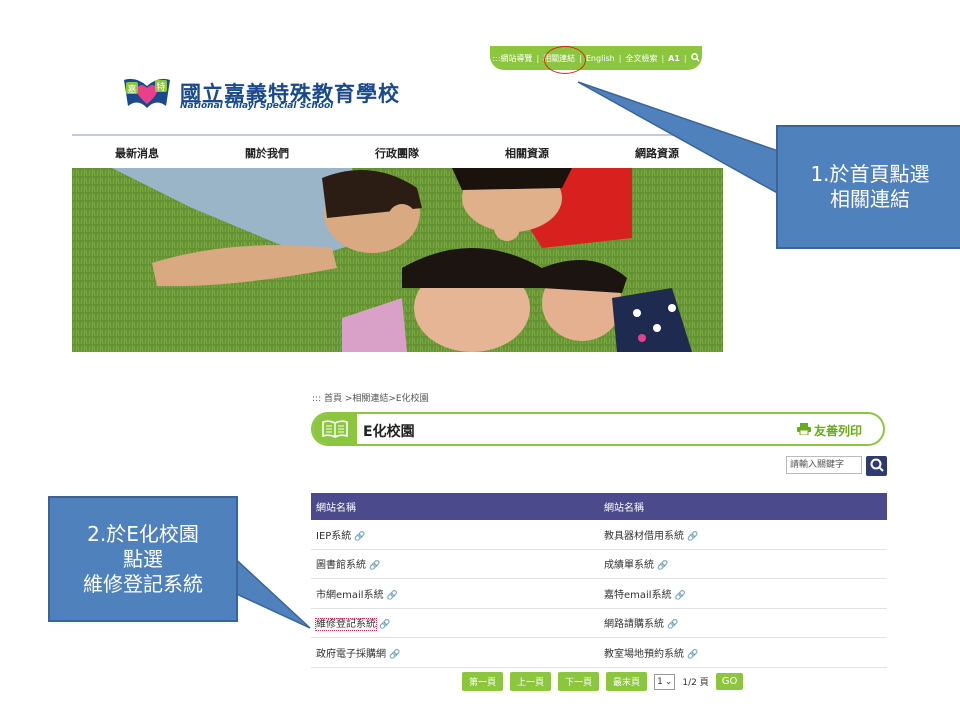 This screenshot has height=720, width=960. I want to click on table-row: 政府電子採購網 🔗 教室場地預約系統 🔗, so click(599, 653).